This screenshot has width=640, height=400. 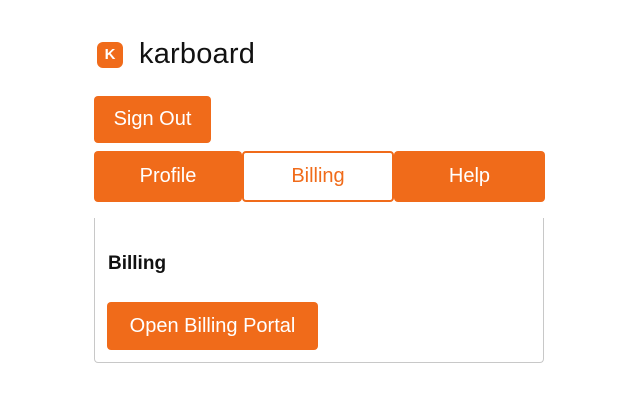 I want to click on open-billing-portal-button: Open Billing Portal, so click(x=212, y=326).